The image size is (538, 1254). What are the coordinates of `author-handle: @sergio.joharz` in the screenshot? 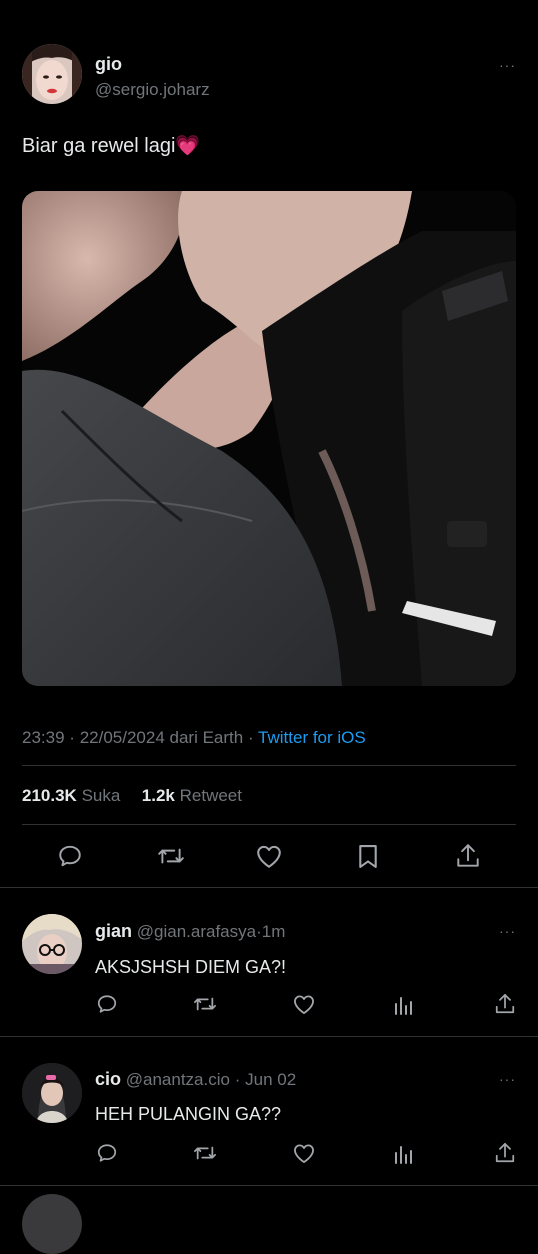 It's located at (152, 90).